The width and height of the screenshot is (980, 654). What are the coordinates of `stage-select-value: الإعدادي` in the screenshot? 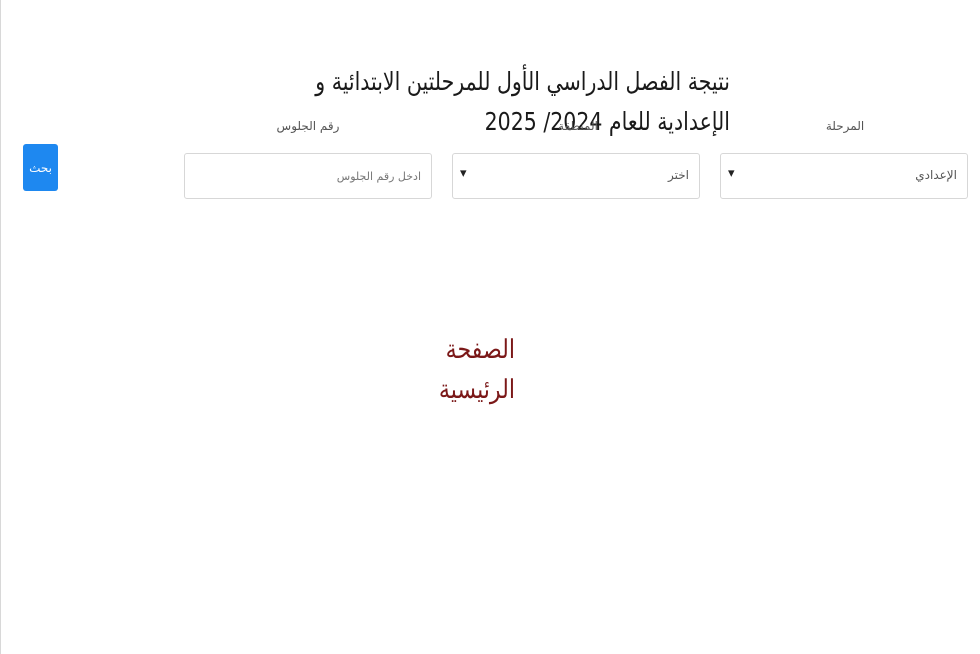 It's located at (936, 175).